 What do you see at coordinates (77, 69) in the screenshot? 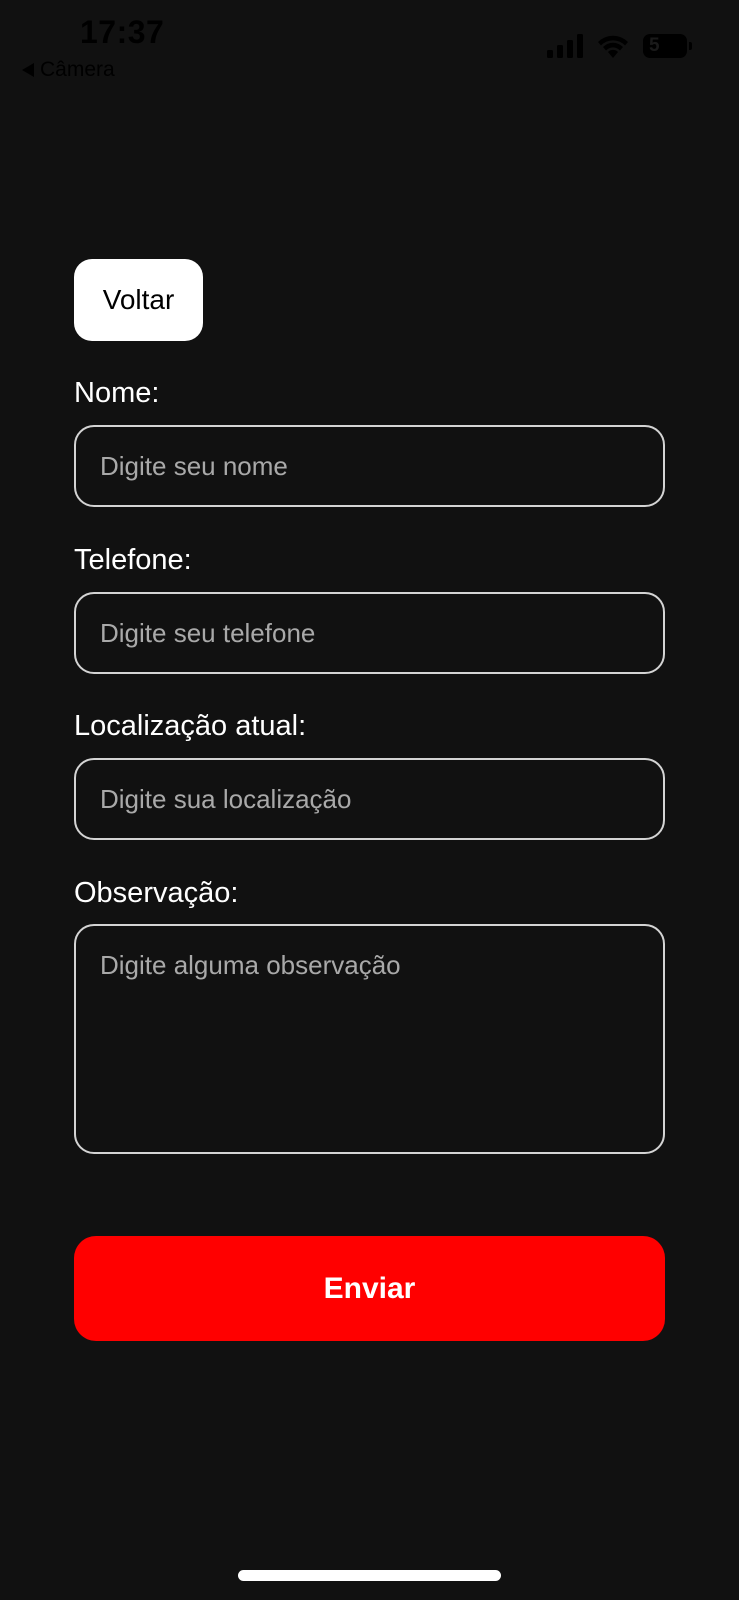
I see `back-app-label: Câmera` at bounding box center [77, 69].